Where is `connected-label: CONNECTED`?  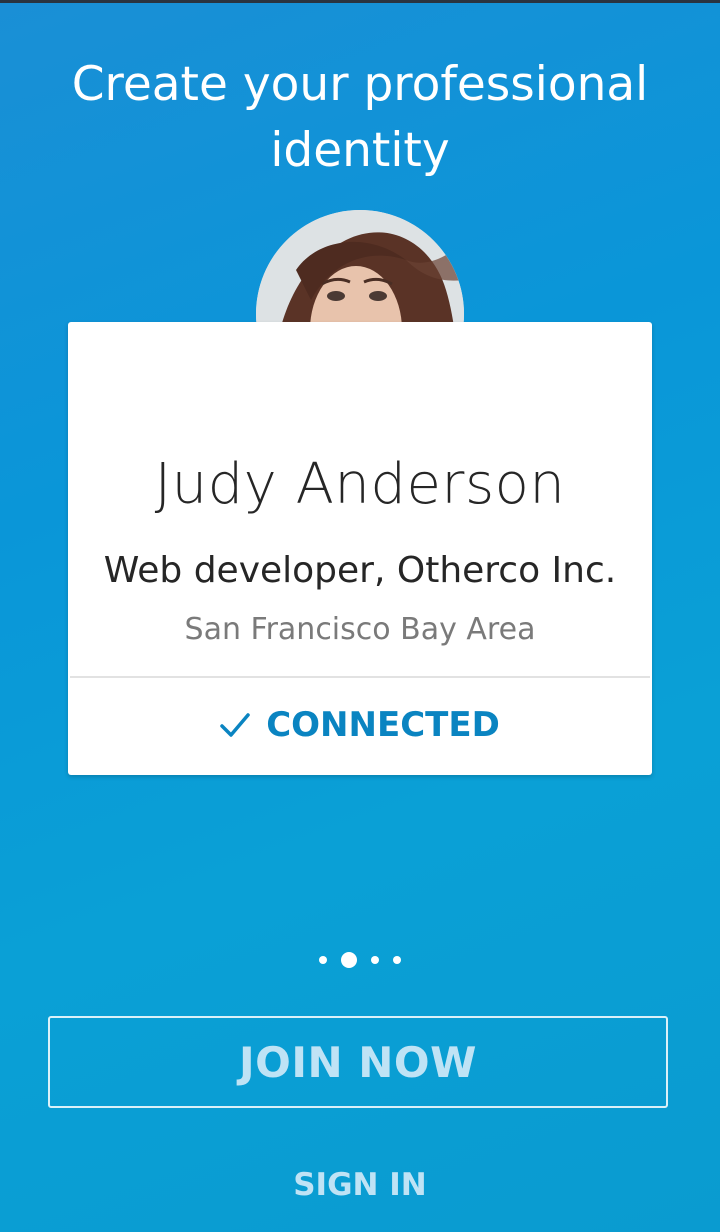
connected-label: CONNECTED is located at coordinates (383, 725).